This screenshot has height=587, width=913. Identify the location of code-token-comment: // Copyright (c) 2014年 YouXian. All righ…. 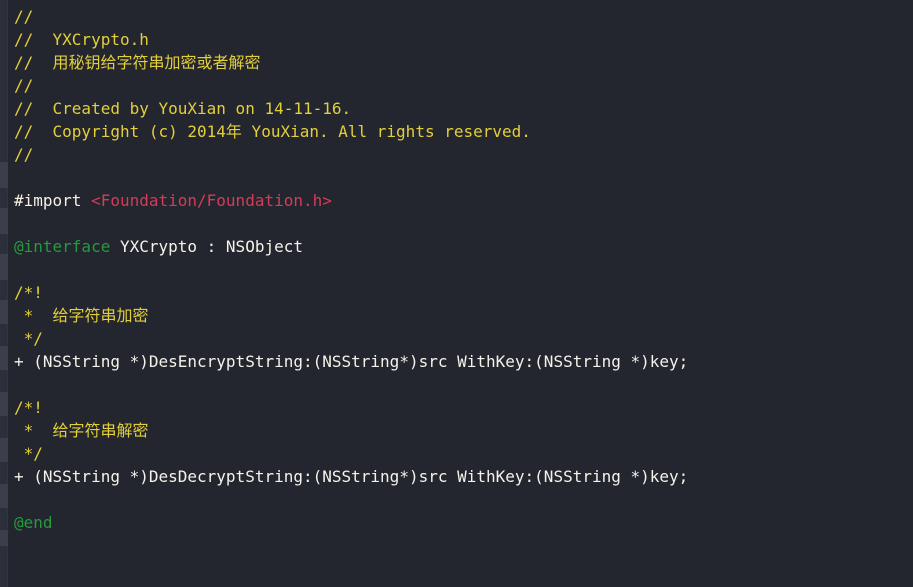
(272, 131).